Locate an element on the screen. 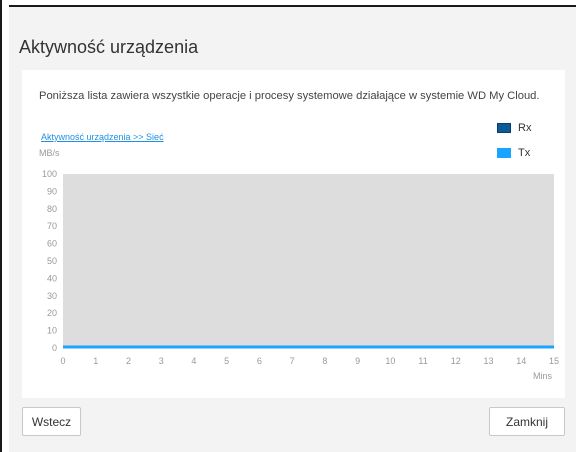 The height and width of the screenshot is (452, 576). close-button: Zamknij is located at coordinates (527, 421).